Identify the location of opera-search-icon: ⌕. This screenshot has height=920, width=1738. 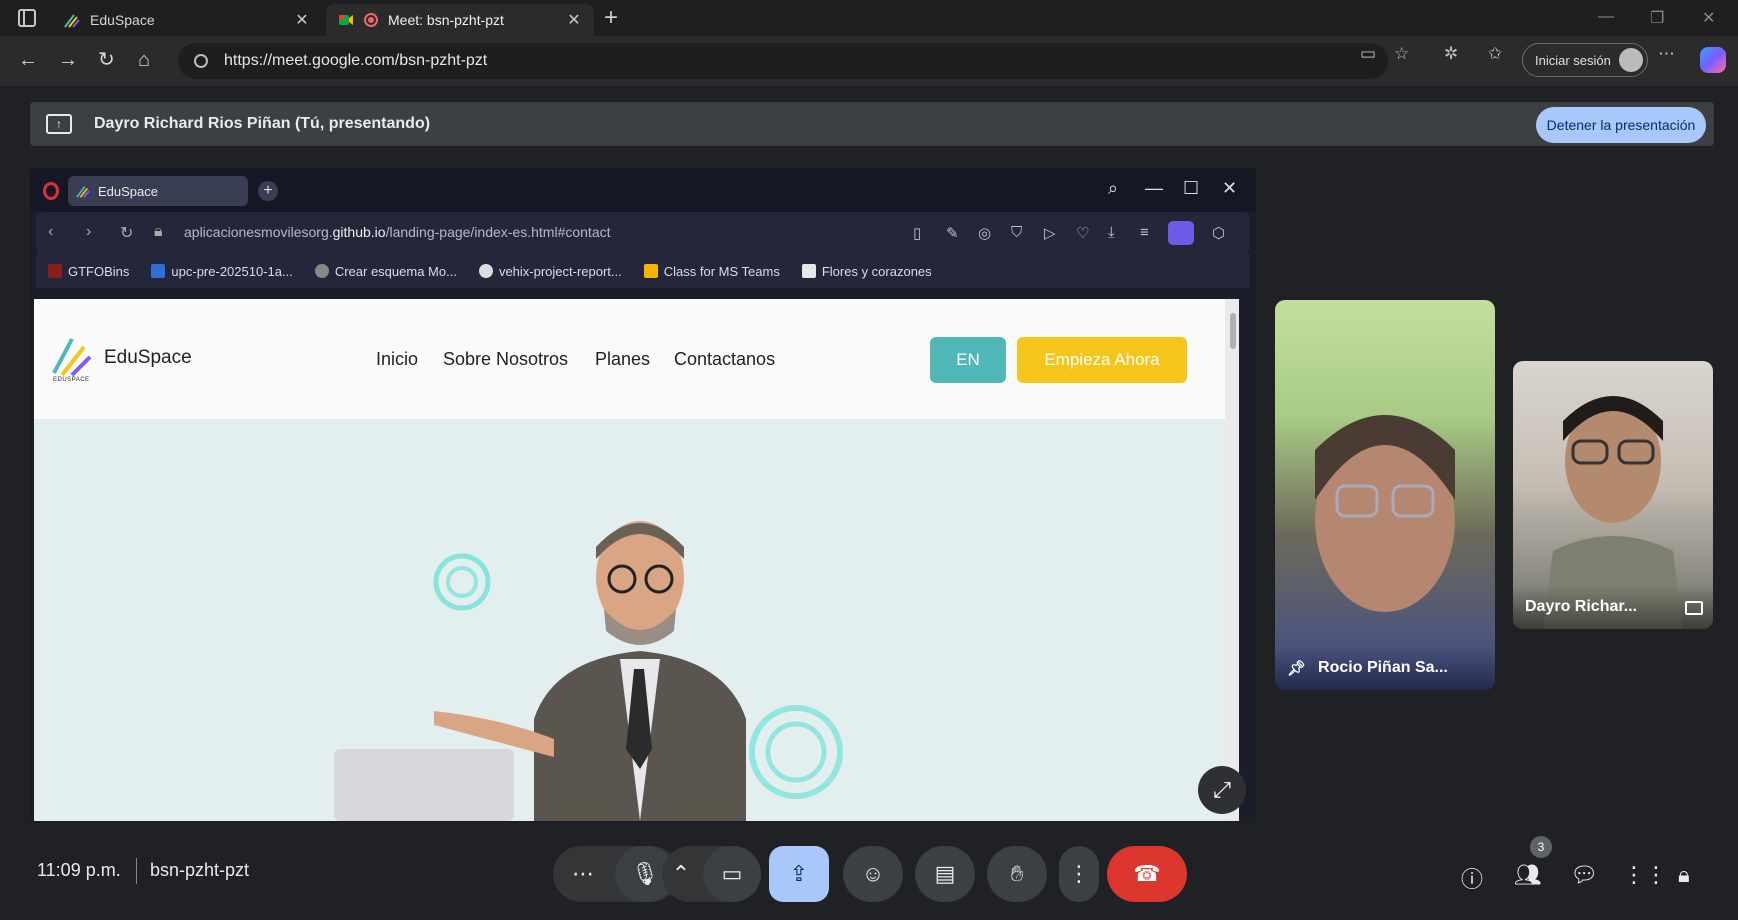
(1113, 188).